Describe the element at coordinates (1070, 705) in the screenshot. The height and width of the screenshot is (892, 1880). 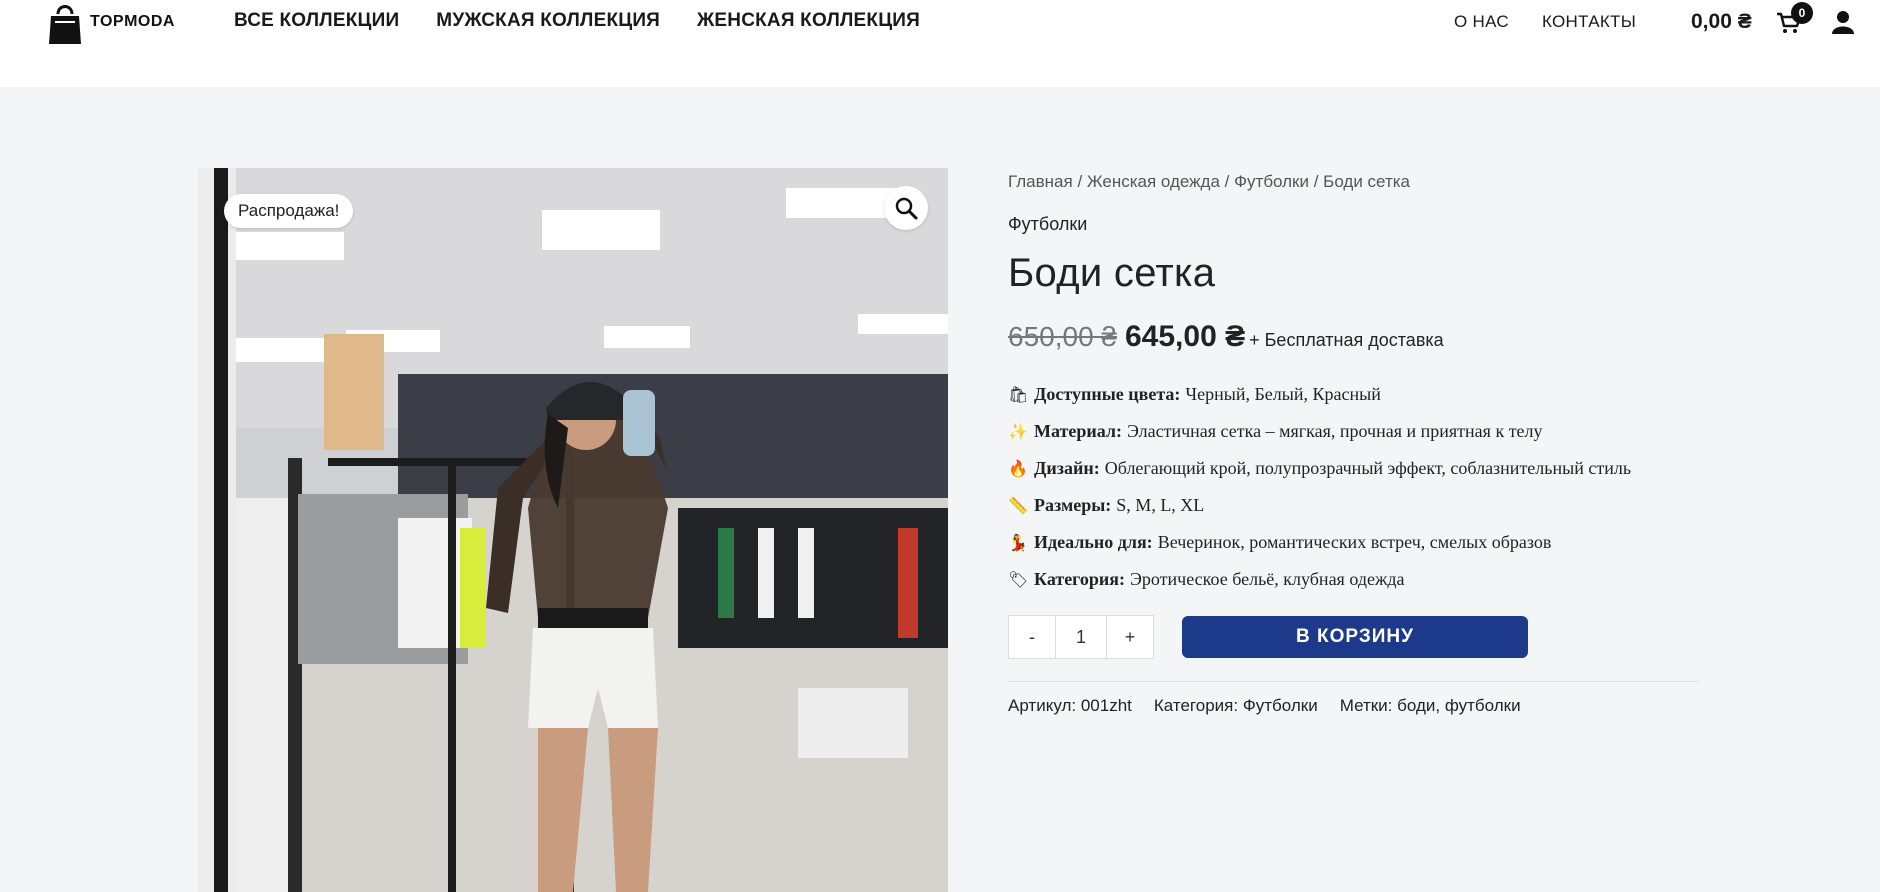
I see `sku: Артикул: 001zht` at that location.